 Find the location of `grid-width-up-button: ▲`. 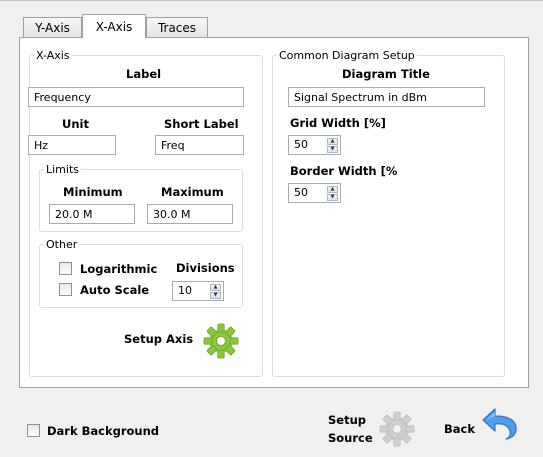

grid-width-up-button: ▲ is located at coordinates (332, 141).